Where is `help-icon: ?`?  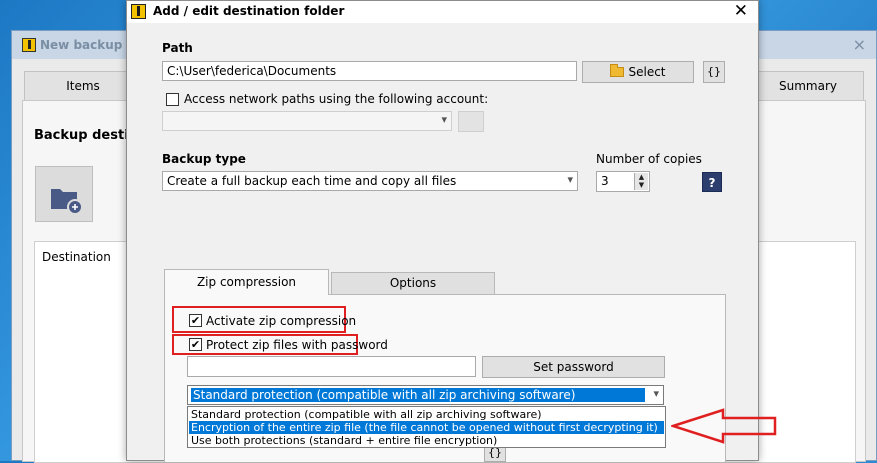 help-icon: ? is located at coordinates (712, 182).